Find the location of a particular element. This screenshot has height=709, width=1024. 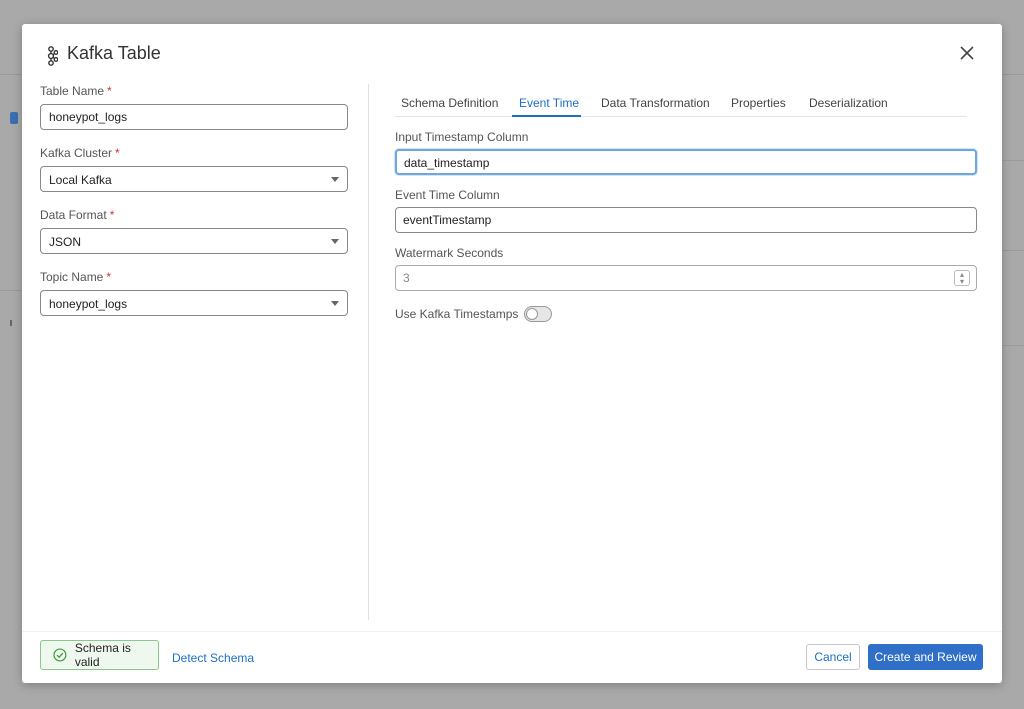

table-name-label: Table Name* is located at coordinates (195, 91).